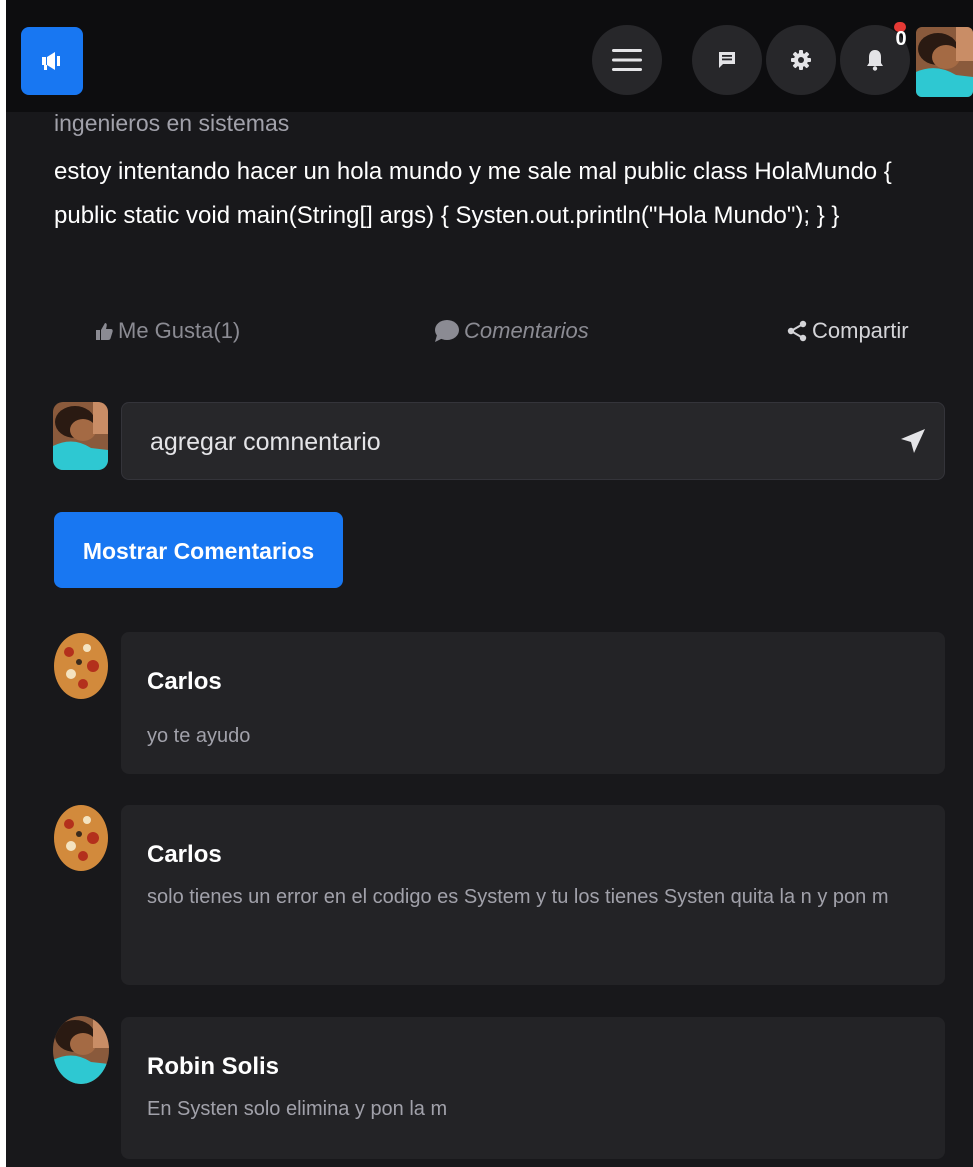  I want to click on share-icon, so click(797, 331).